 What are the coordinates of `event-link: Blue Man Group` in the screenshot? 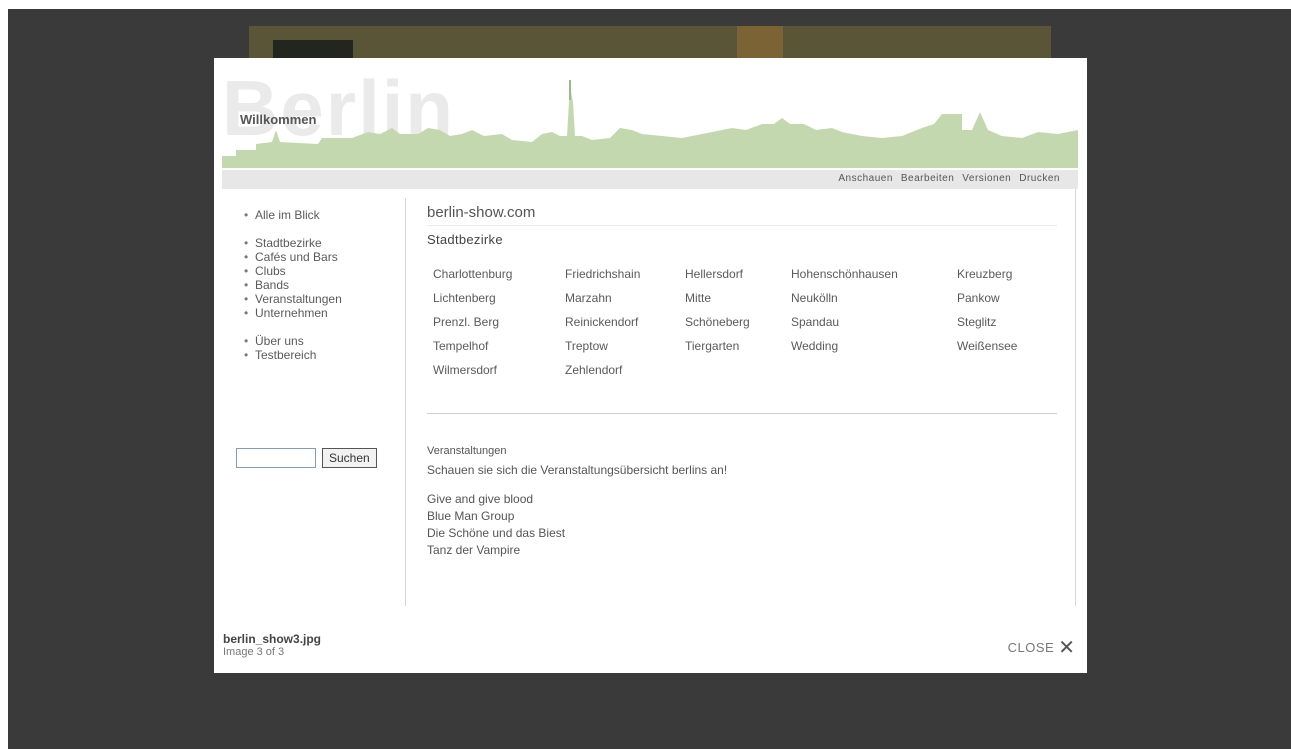 It's located at (742, 516).